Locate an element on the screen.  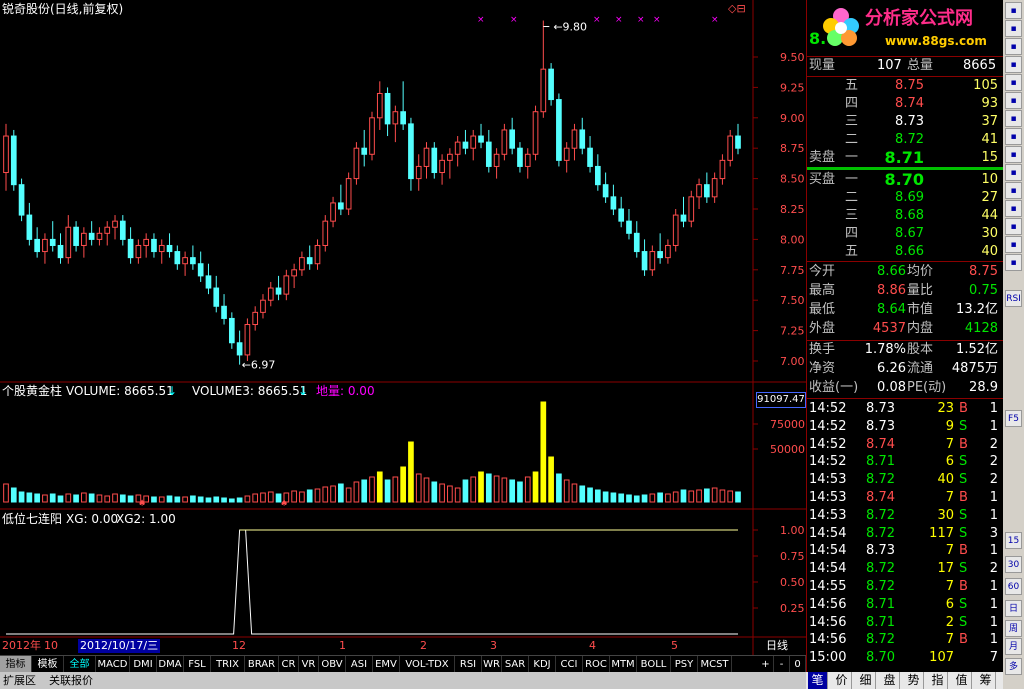
indicator-tab: BOLL is located at coordinates (654, 664).